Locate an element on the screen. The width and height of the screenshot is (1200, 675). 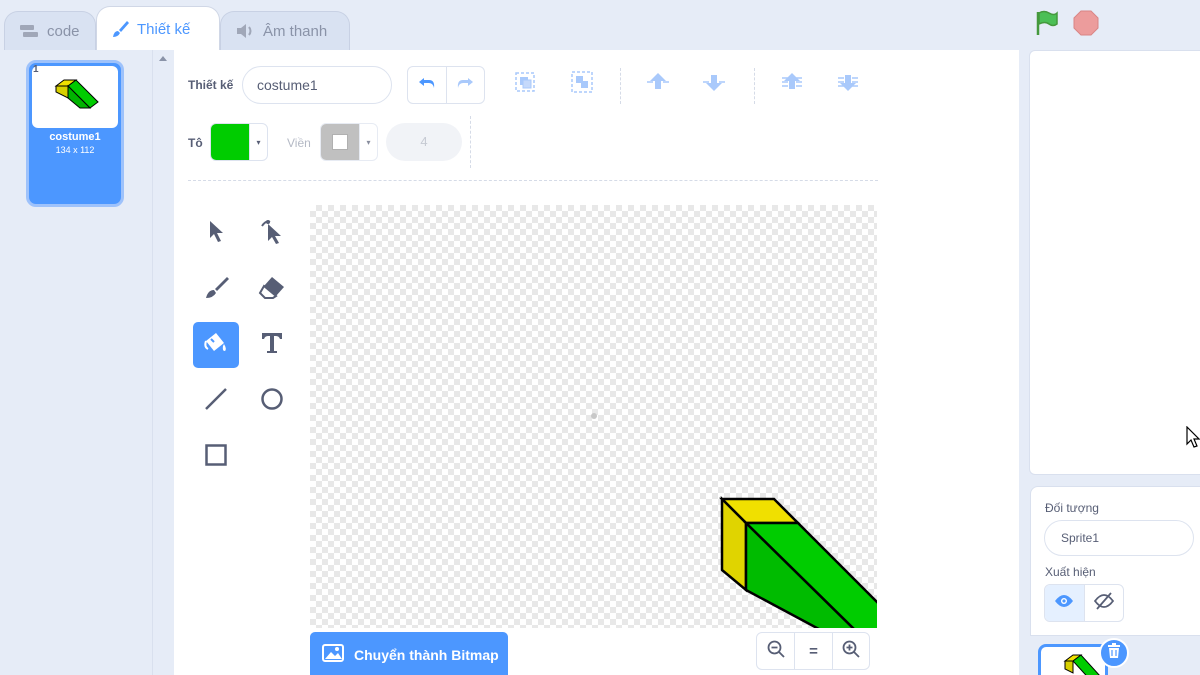
sprite-label: Đối tượng is located at coordinates (1072, 508).